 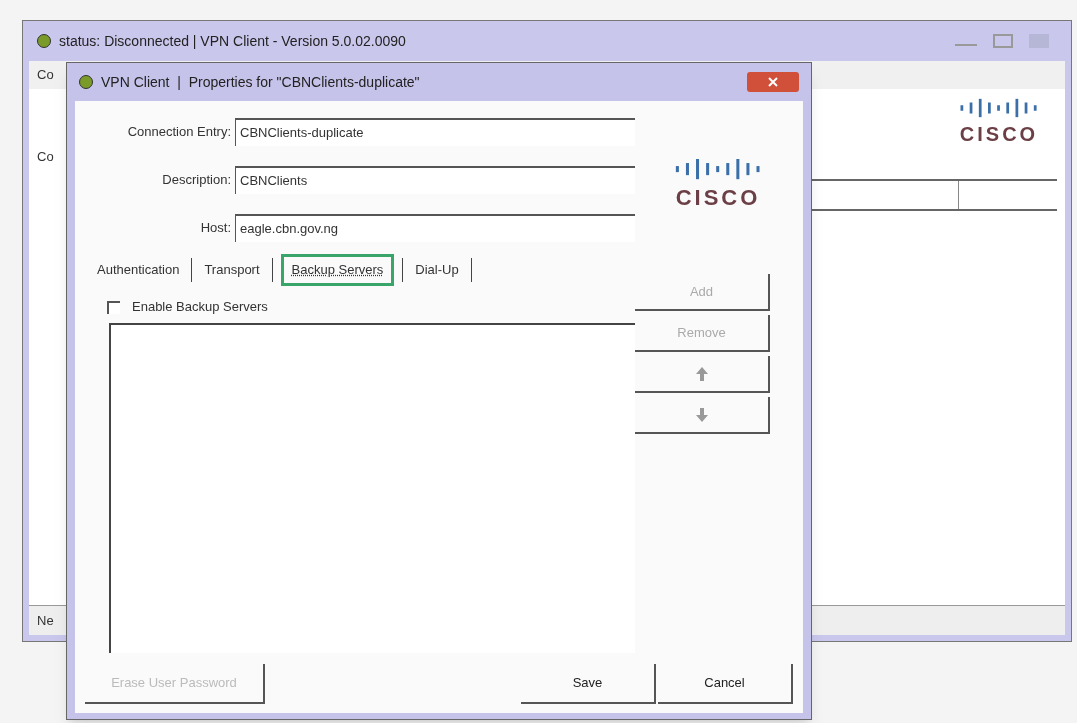 What do you see at coordinates (435, 132) in the screenshot?
I see `input-field: CBNClients-duplicate` at bounding box center [435, 132].